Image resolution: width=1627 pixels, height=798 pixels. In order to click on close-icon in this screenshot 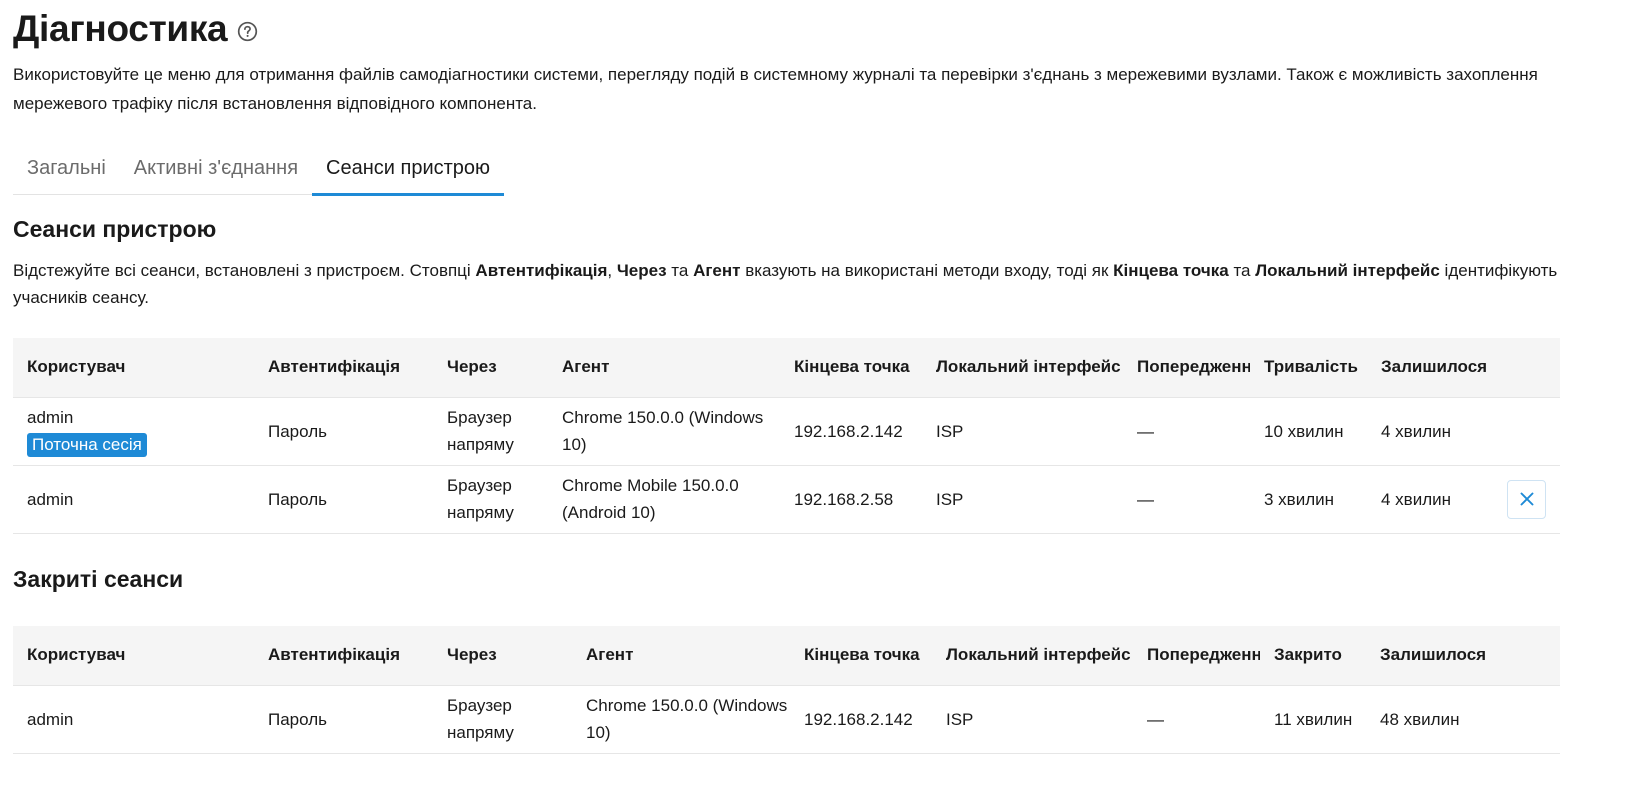, I will do `click(1526, 499)`.